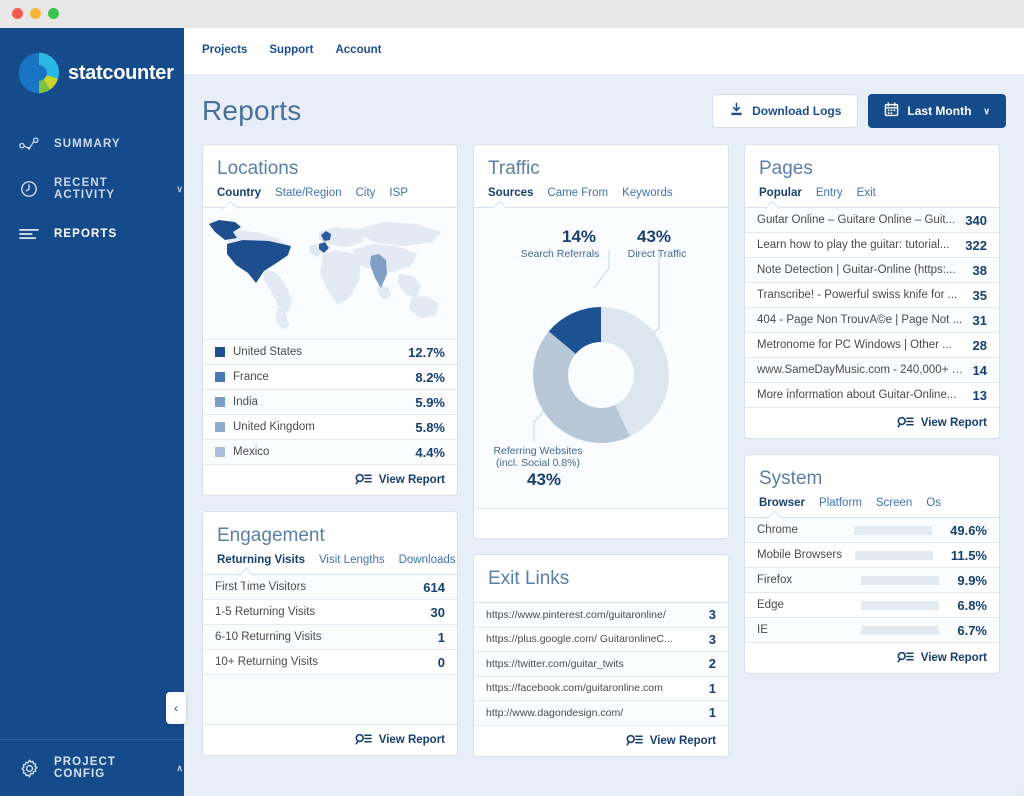 The width and height of the screenshot is (1024, 796). Describe the element at coordinates (239, 193) in the screenshot. I see `tab-country: Country` at that location.